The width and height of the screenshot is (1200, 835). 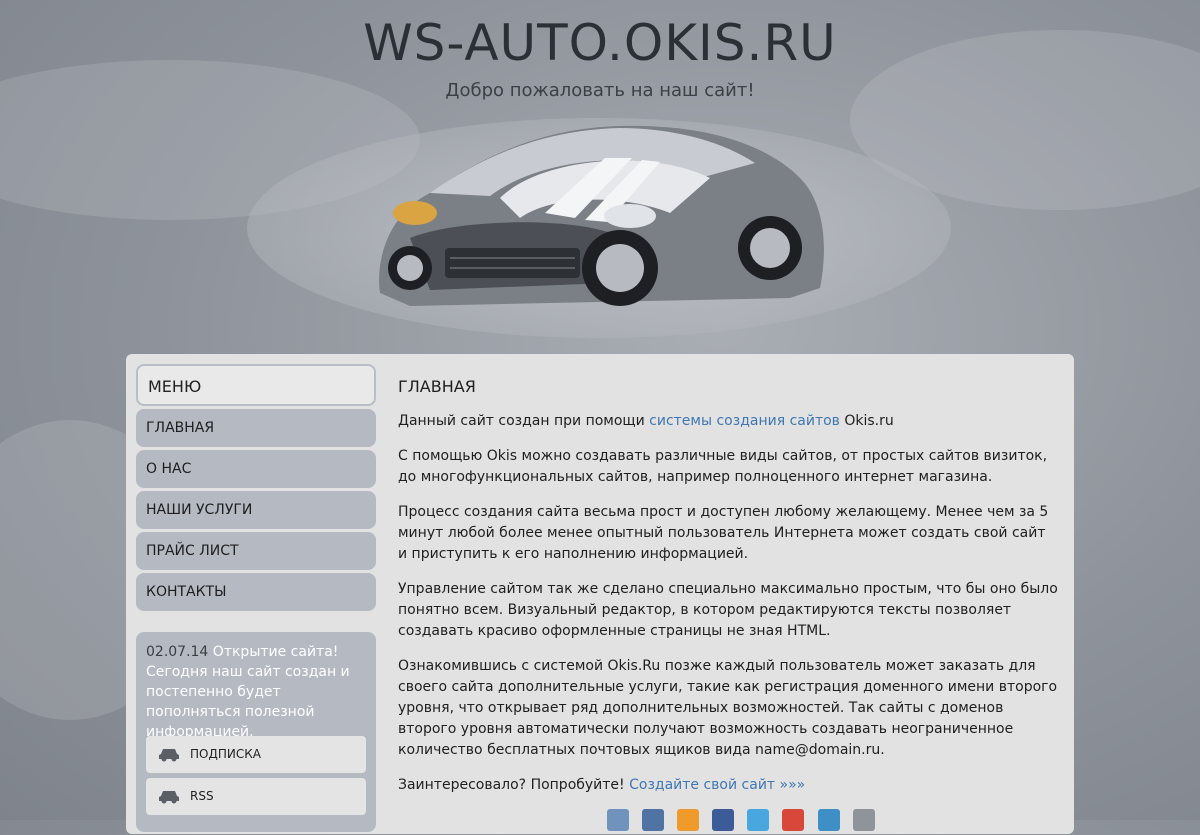 What do you see at coordinates (511, 785) in the screenshot?
I see `paragraph-6-text: Заинтересовало? Попробуйте!` at bounding box center [511, 785].